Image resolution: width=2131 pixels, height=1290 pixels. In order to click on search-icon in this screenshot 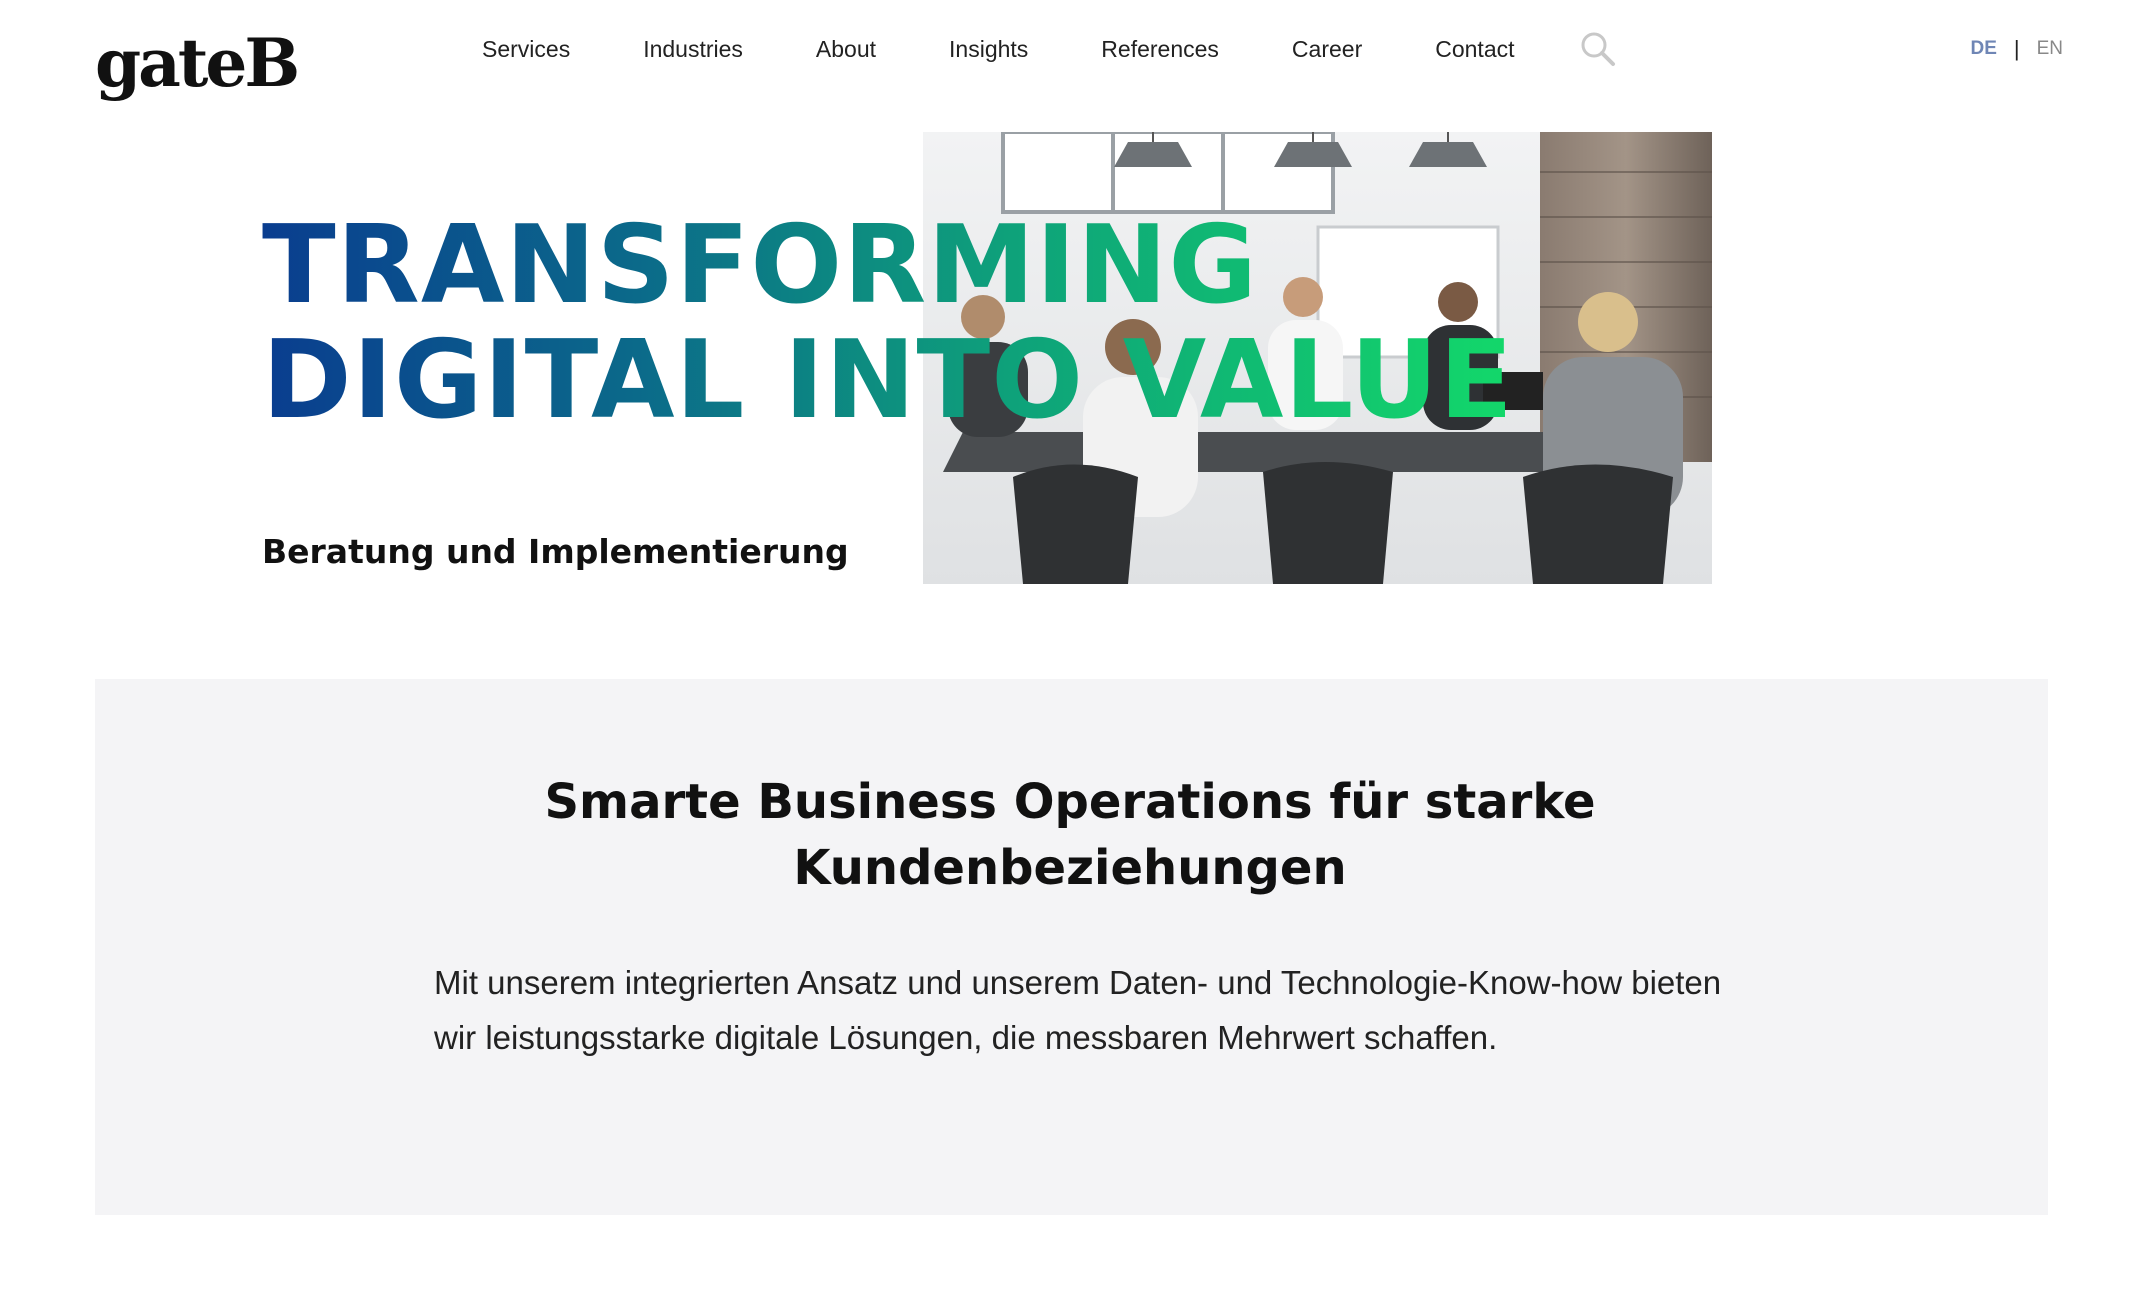, I will do `click(1598, 49)`.